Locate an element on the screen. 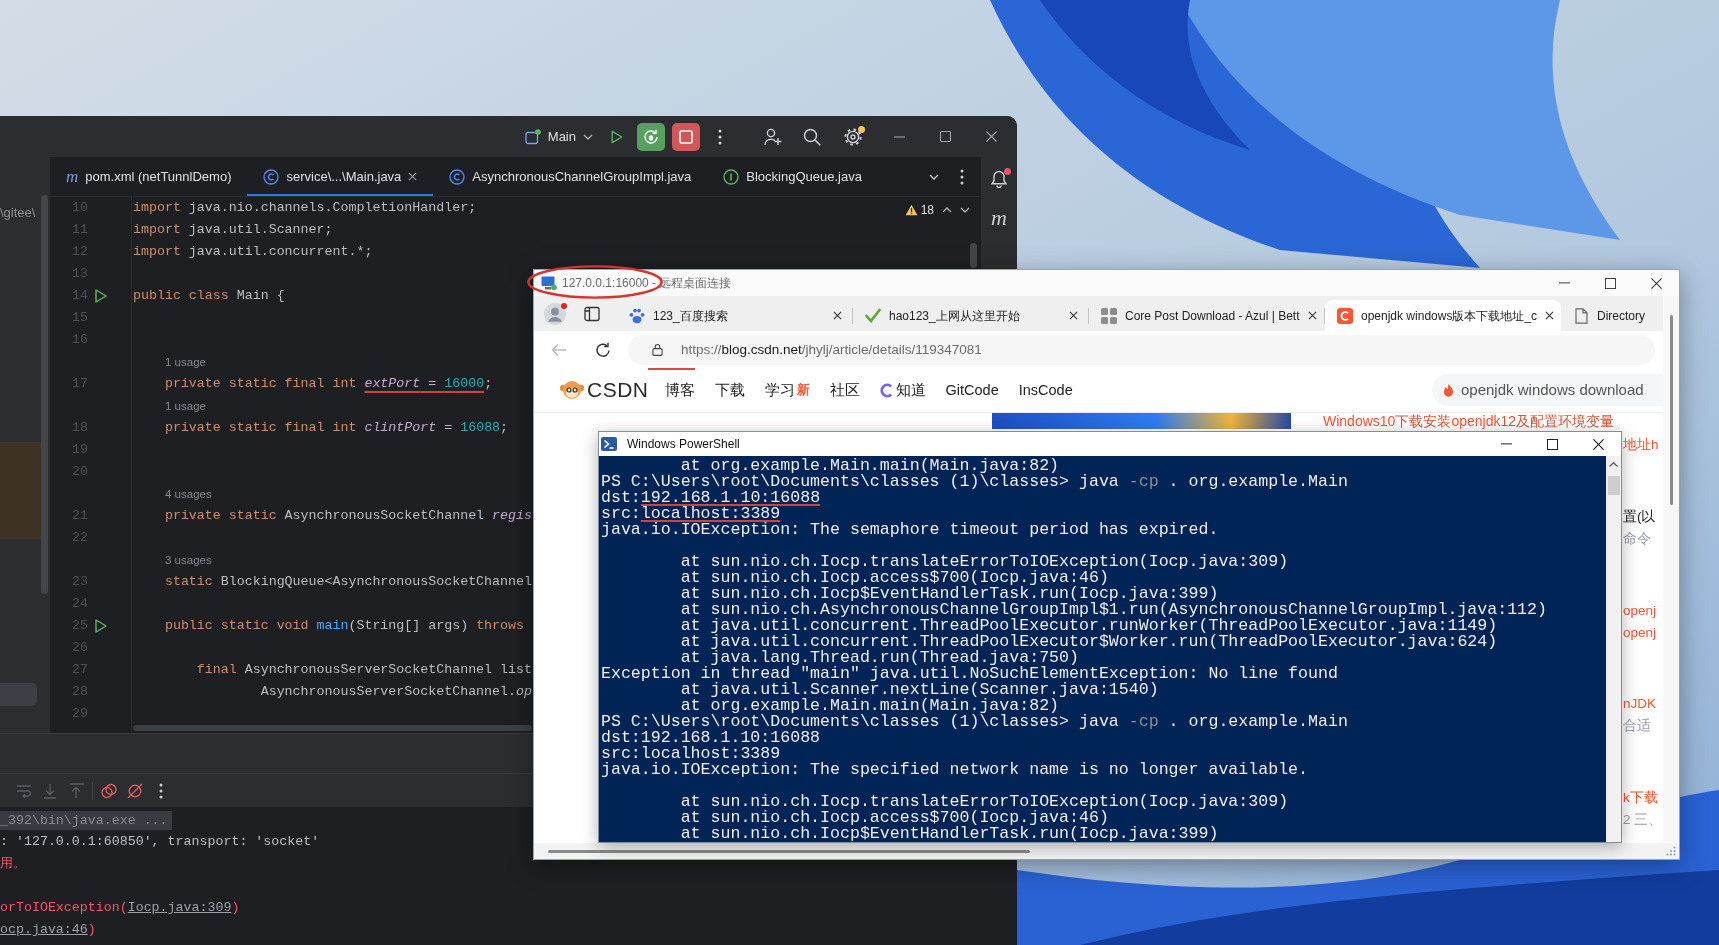  run-config-button: Main is located at coordinates (558, 136).